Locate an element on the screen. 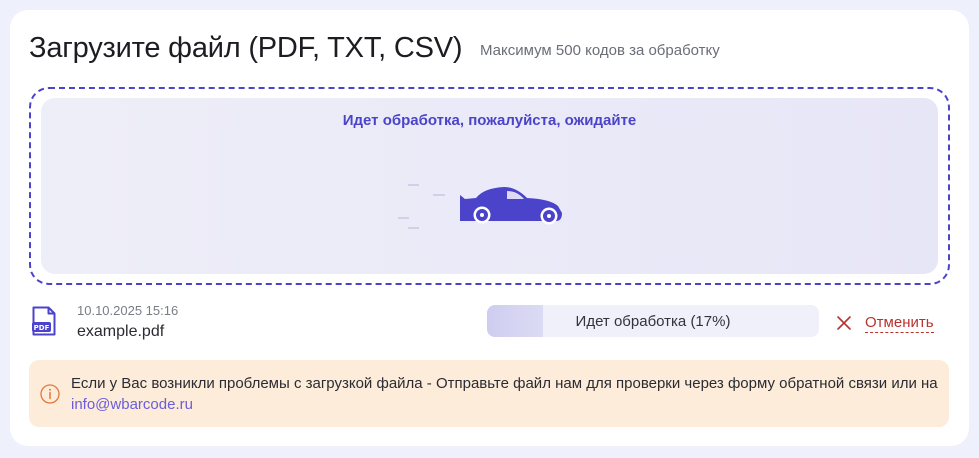 The image size is (979, 458). cancel-label: Отменить is located at coordinates (899, 323).